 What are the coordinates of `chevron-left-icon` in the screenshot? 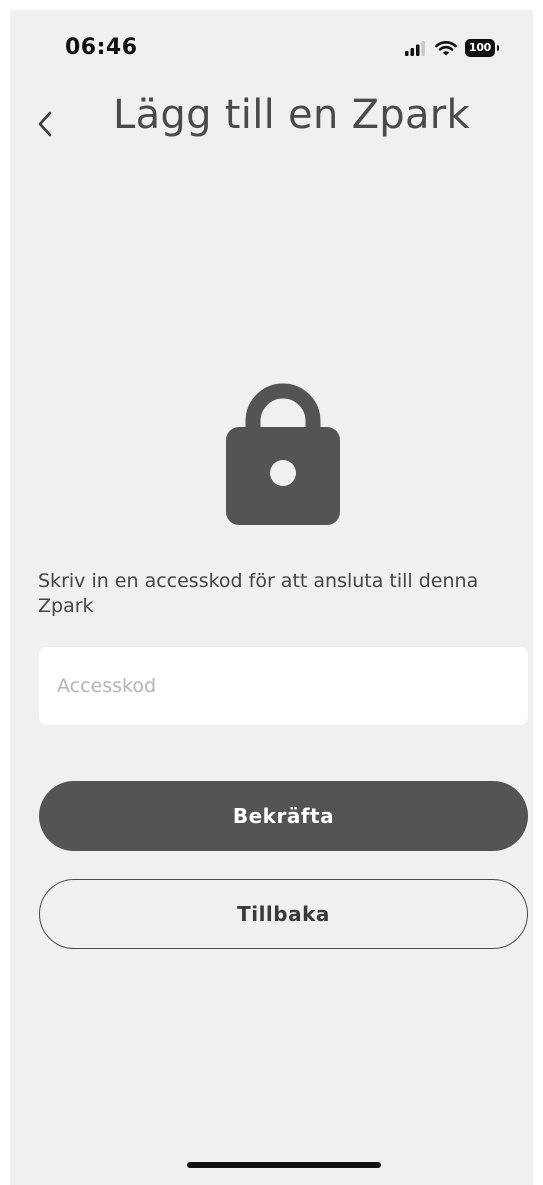 It's located at (45, 124).